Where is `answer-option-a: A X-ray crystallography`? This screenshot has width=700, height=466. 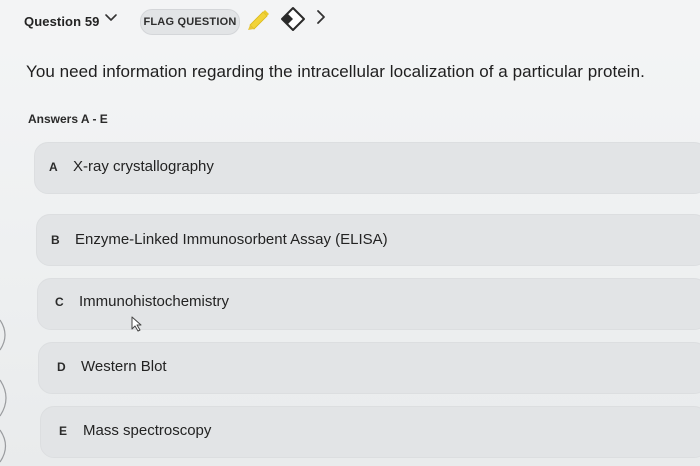
answer-option-a: A X-ray crystallography is located at coordinates (367, 168).